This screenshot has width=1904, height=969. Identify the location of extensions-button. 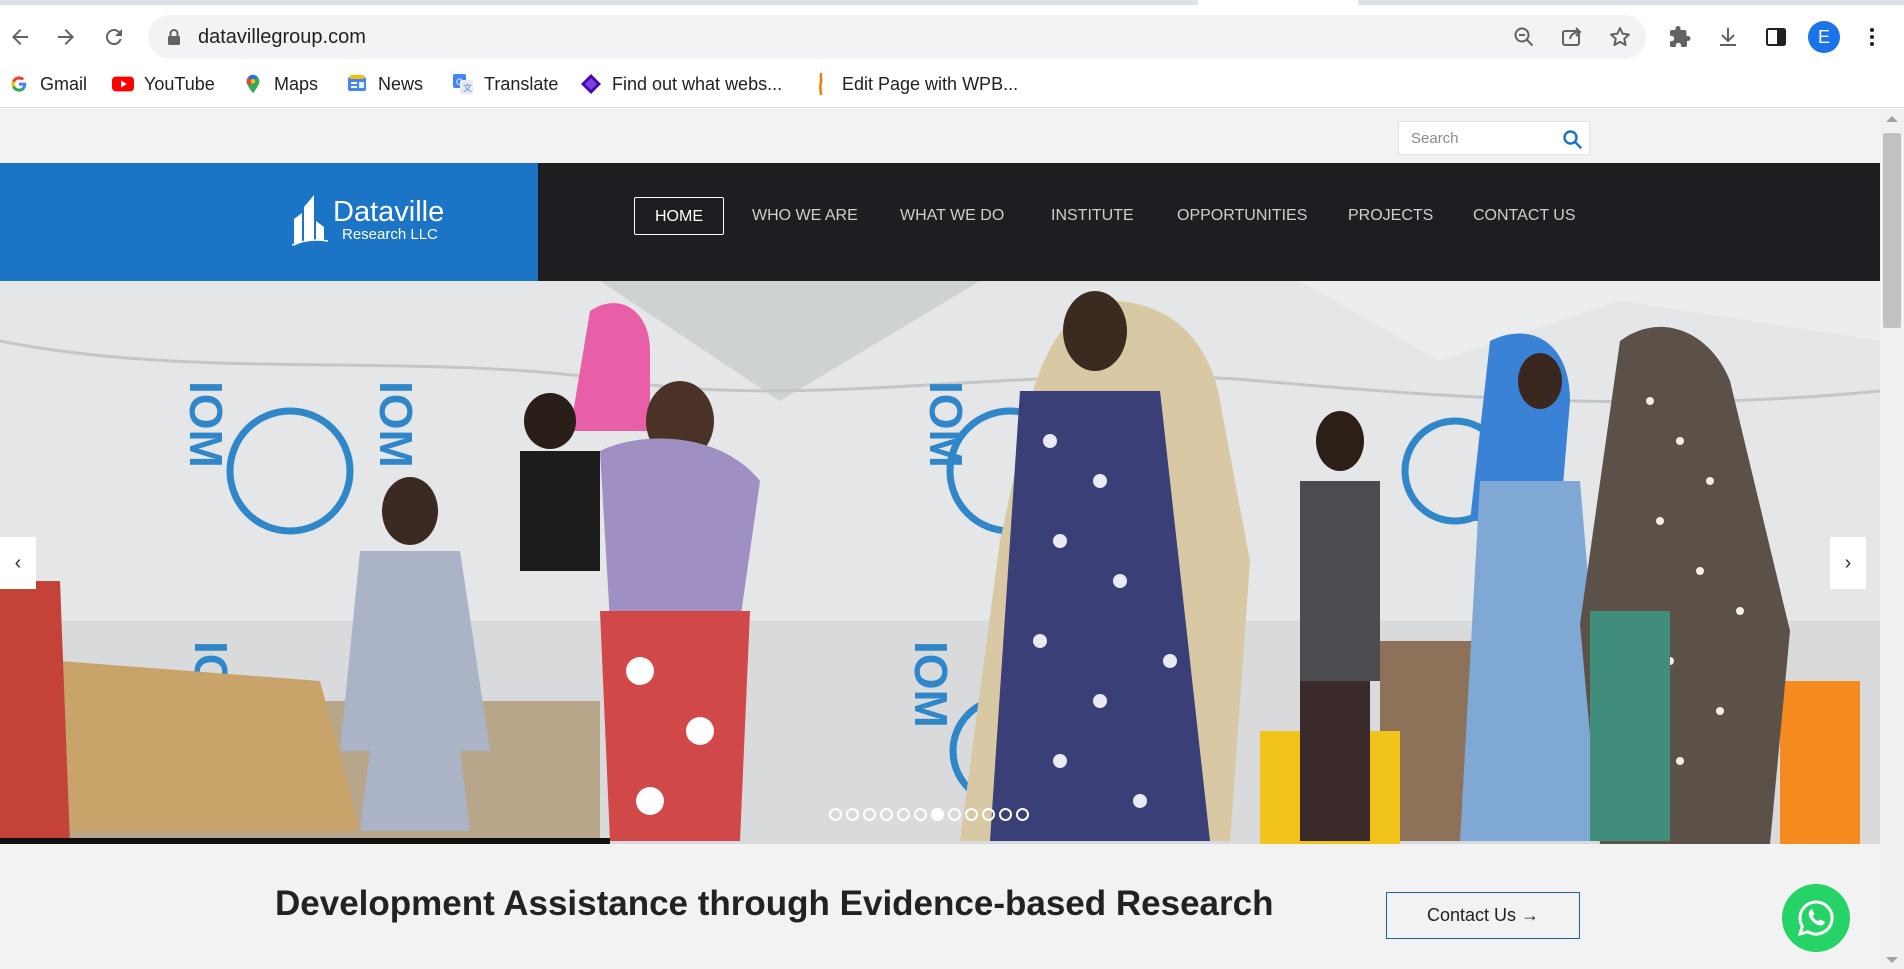
(1680, 37).